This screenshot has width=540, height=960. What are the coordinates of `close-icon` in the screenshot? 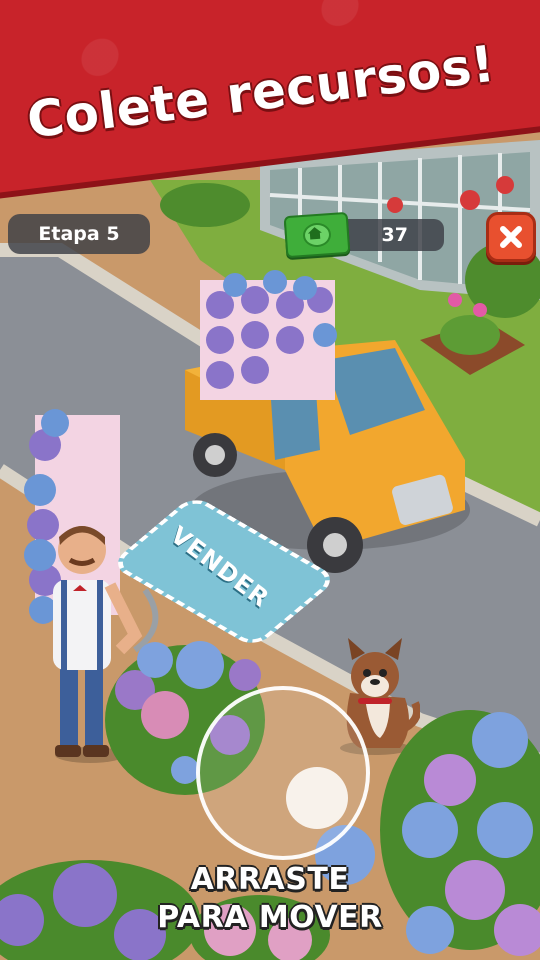 It's located at (511, 237).